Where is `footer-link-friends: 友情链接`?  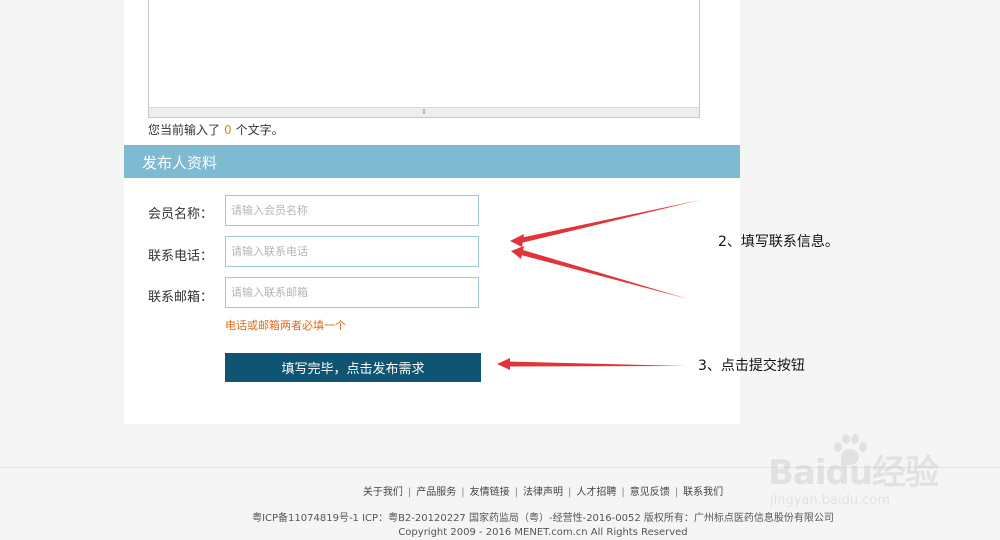 footer-link-friends: 友情链接 is located at coordinates (490, 492).